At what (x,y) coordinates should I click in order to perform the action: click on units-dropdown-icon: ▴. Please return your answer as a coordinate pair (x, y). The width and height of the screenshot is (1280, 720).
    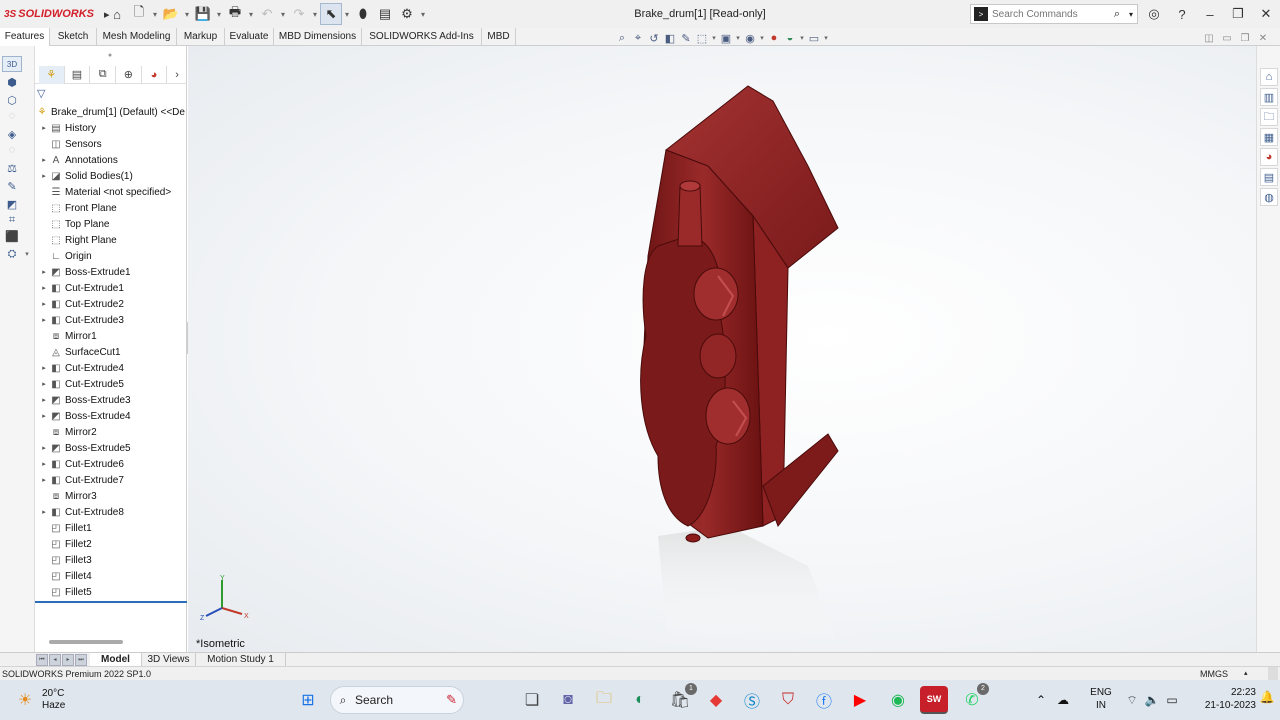
    Looking at the image, I should click on (1246, 674).